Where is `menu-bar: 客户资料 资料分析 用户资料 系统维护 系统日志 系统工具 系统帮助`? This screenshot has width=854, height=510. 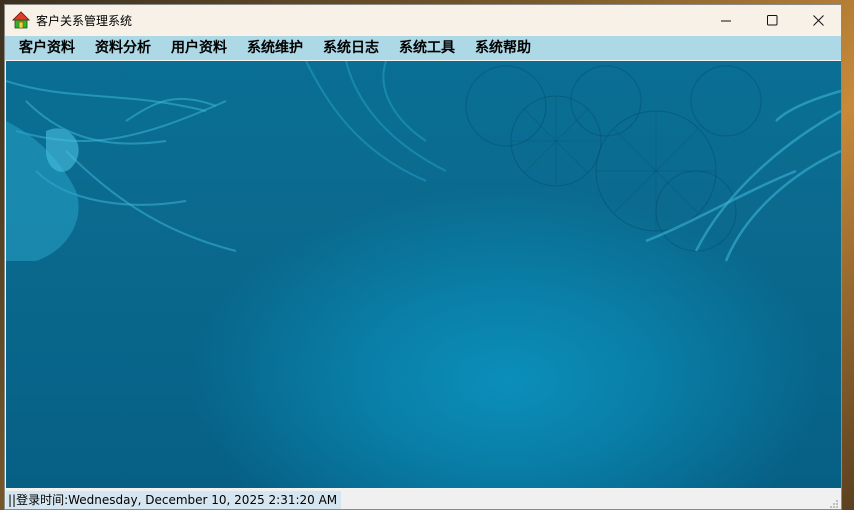 menu-bar: 客户资料 资料分析 用户资料 系统维护 系统日志 系统工具 系统帮助 is located at coordinates (423, 48).